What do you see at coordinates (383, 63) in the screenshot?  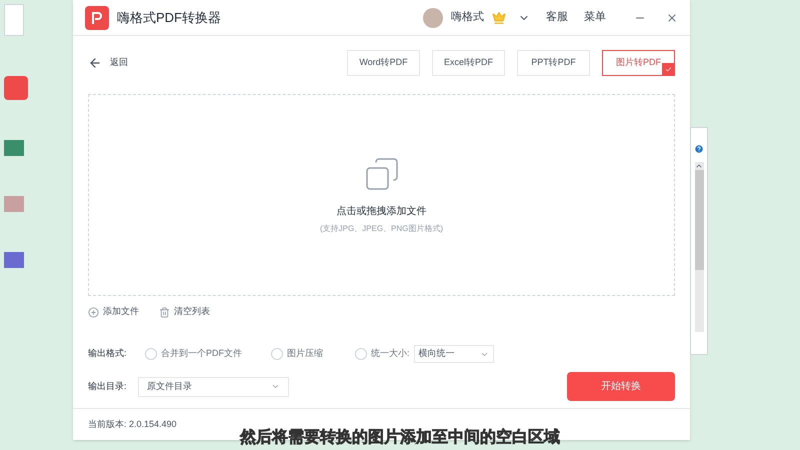 I see `tab: Word转PDF` at bounding box center [383, 63].